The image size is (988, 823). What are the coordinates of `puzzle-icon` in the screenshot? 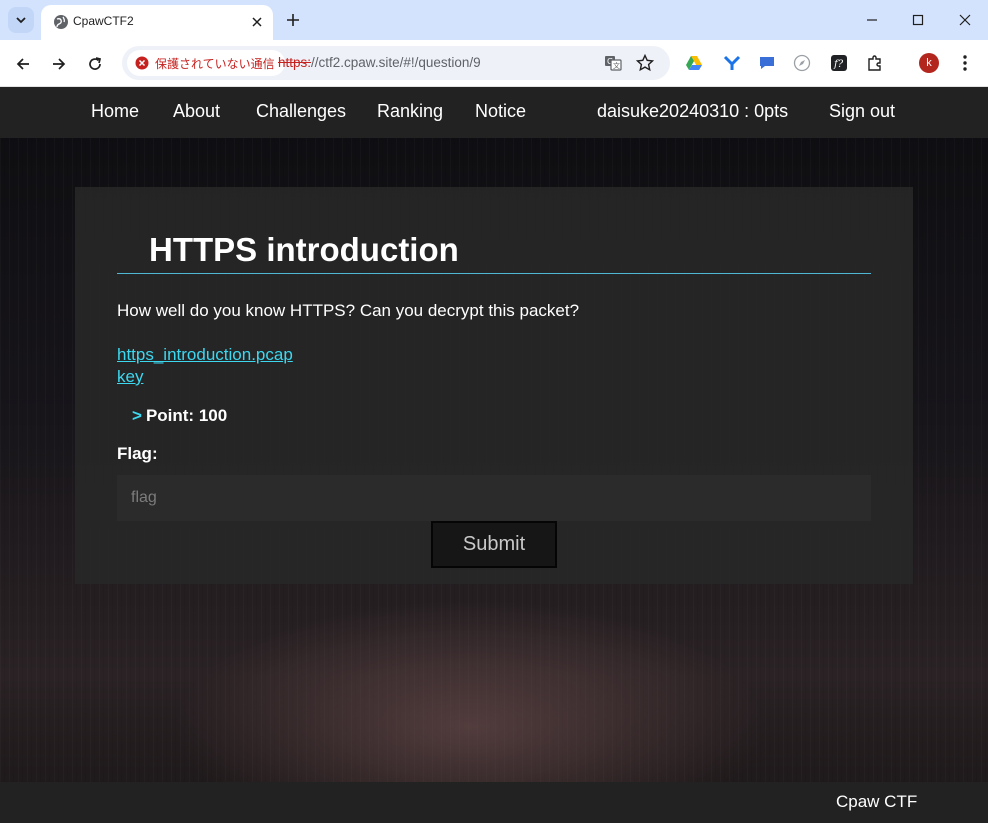 It's located at (874, 63).